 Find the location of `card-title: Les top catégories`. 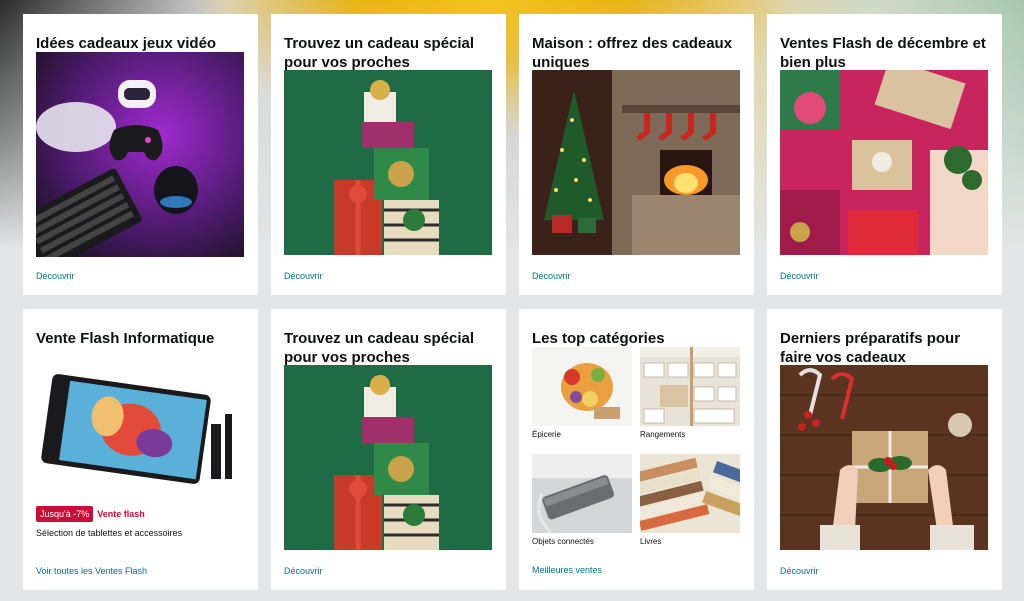

card-title: Les top catégories is located at coordinates (598, 338).